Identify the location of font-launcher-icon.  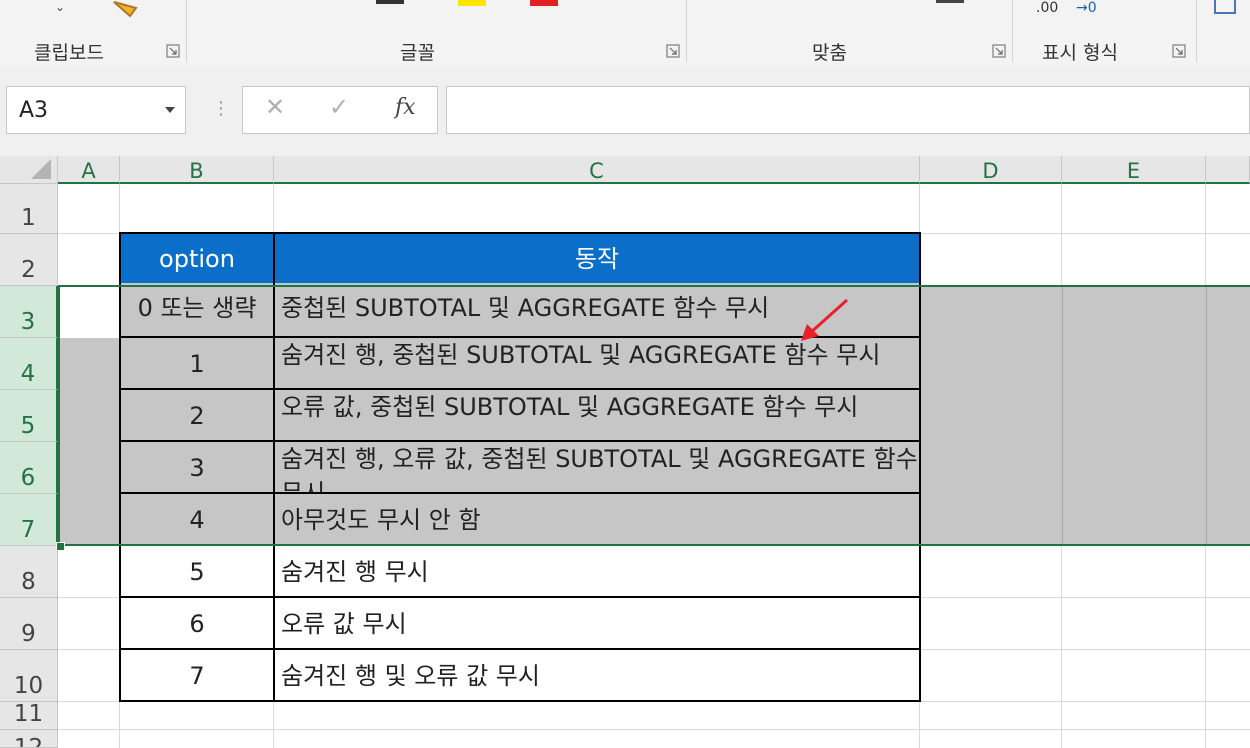
(673, 51).